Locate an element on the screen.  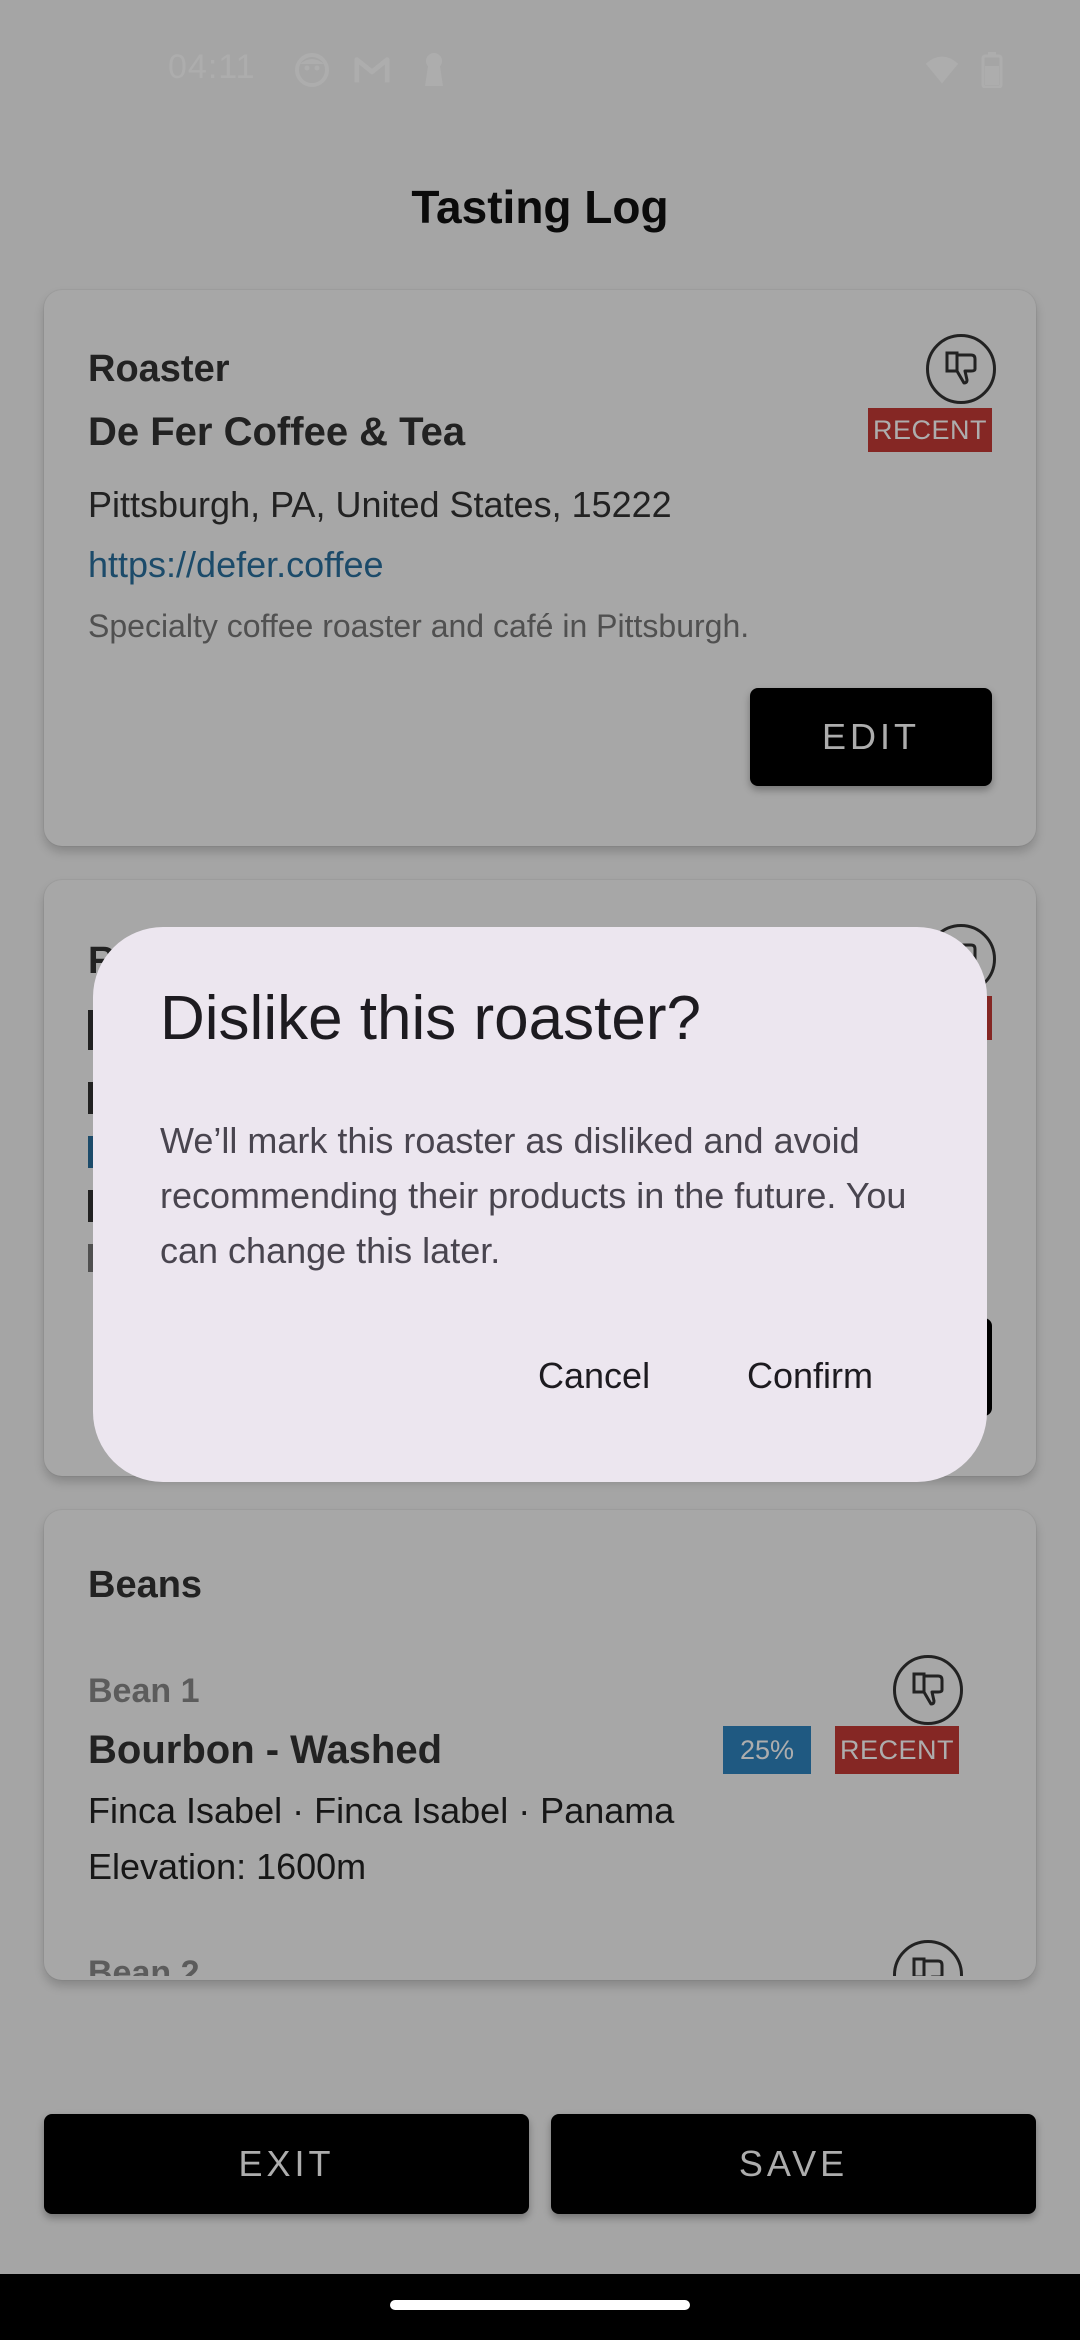
cancel-button: Cancel is located at coordinates (594, 1376).